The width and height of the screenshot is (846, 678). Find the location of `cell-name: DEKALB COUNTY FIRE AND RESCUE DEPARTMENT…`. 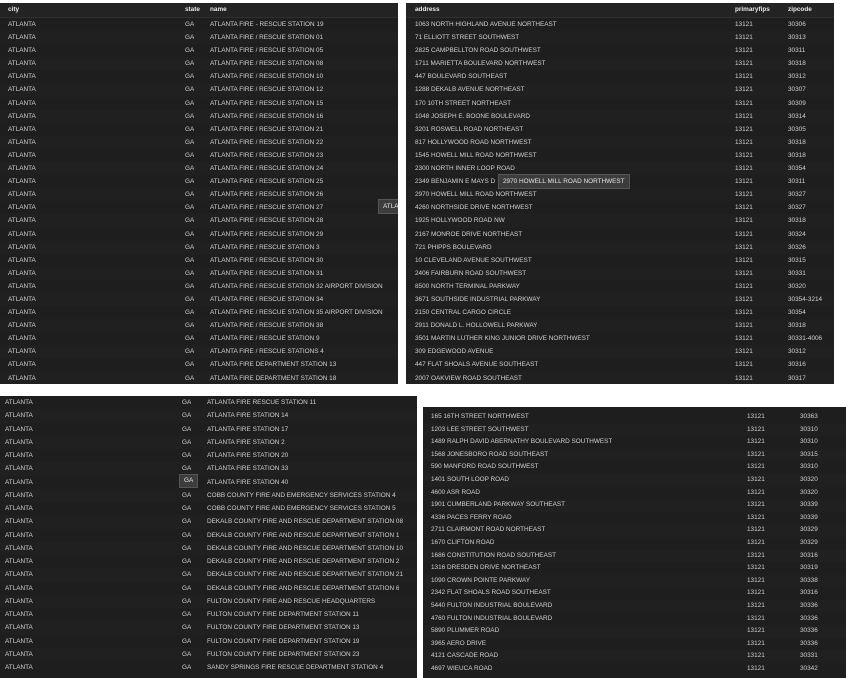

cell-name: DEKALB COUNTY FIRE AND RESCUE DEPARTMENT… is located at coordinates (303, 561).